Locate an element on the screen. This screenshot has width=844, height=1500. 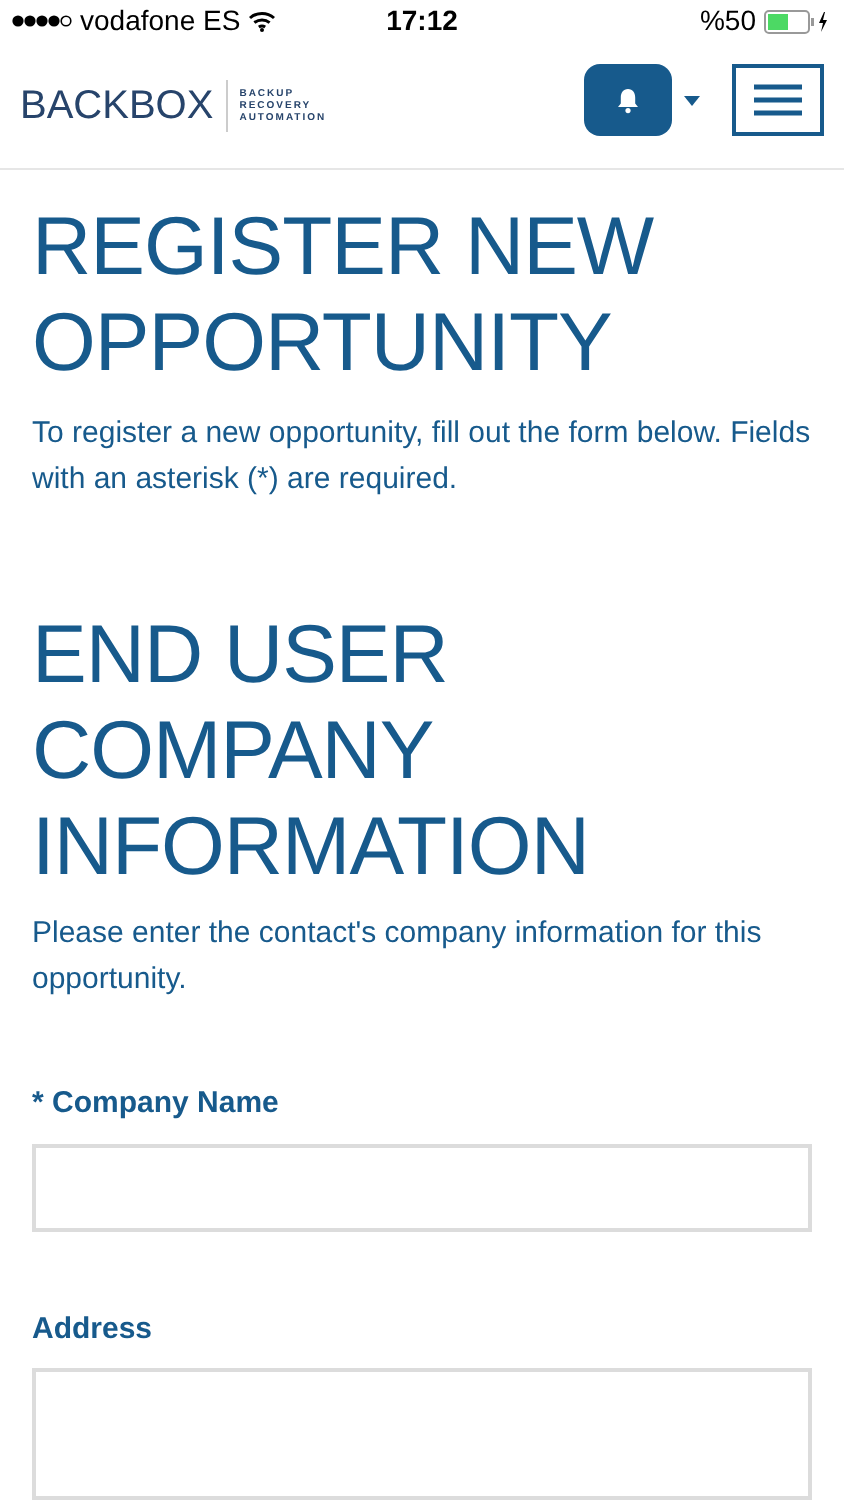
bell-icon is located at coordinates (628, 100).